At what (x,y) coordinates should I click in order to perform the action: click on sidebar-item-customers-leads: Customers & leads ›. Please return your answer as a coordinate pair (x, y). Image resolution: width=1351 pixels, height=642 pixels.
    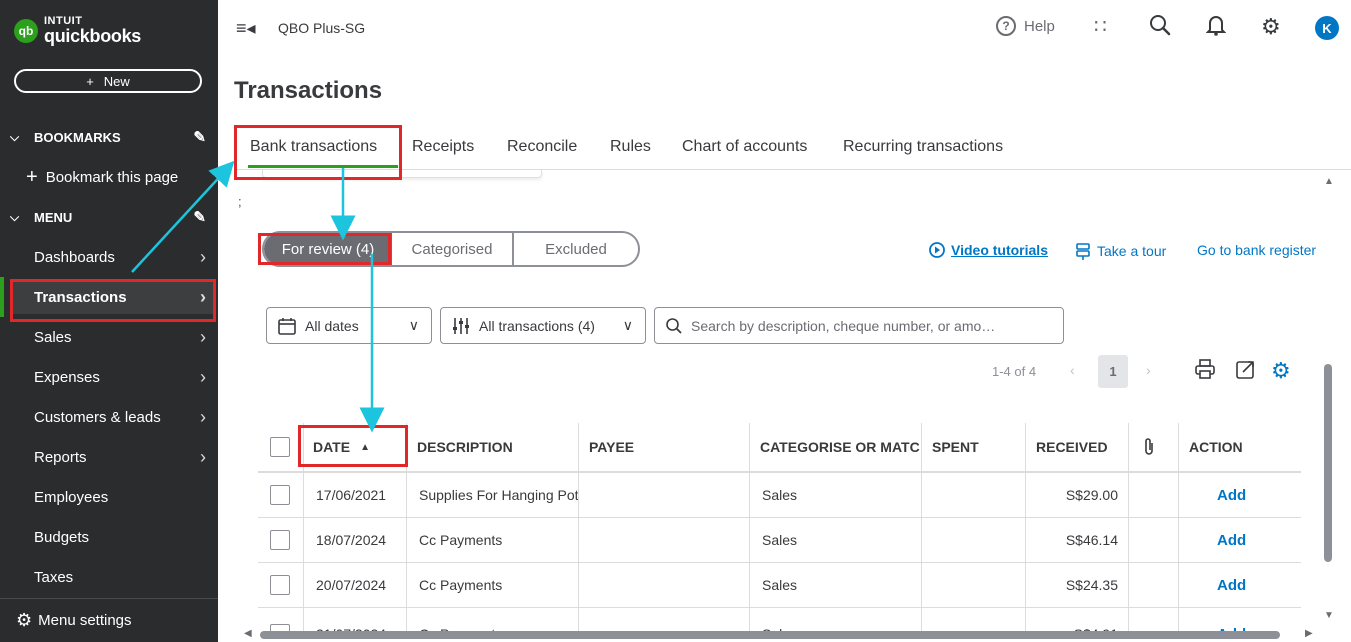
    Looking at the image, I should click on (112, 417).